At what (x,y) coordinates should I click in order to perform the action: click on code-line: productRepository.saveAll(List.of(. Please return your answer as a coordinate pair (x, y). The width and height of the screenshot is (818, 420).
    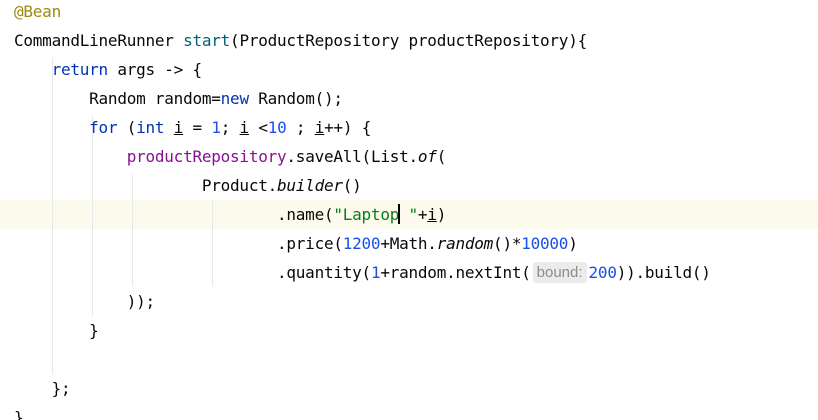
    Looking at the image, I should click on (230, 156).